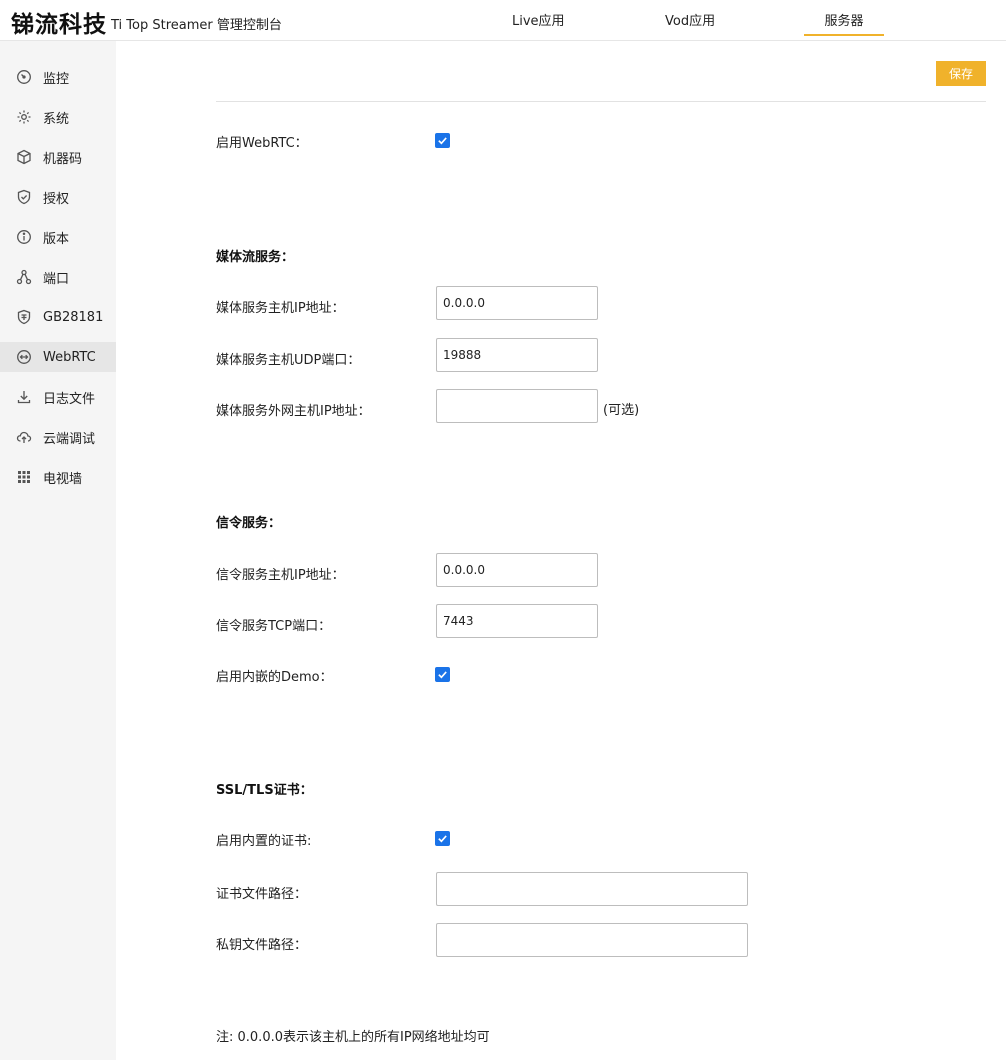 The height and width of the screenshot is (1060, 1006). Describe the element at coordinates (69, 399) in the screenshot. I see `sidebar-item-label: 日志文件` at that location.